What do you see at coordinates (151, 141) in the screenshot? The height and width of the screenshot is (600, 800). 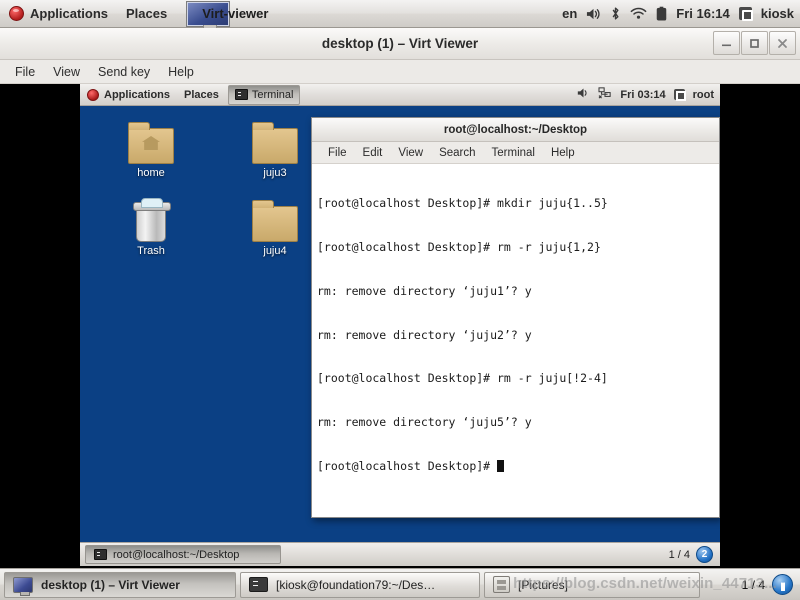 I see `home-folder-icon` at bounding box center [151, 141].